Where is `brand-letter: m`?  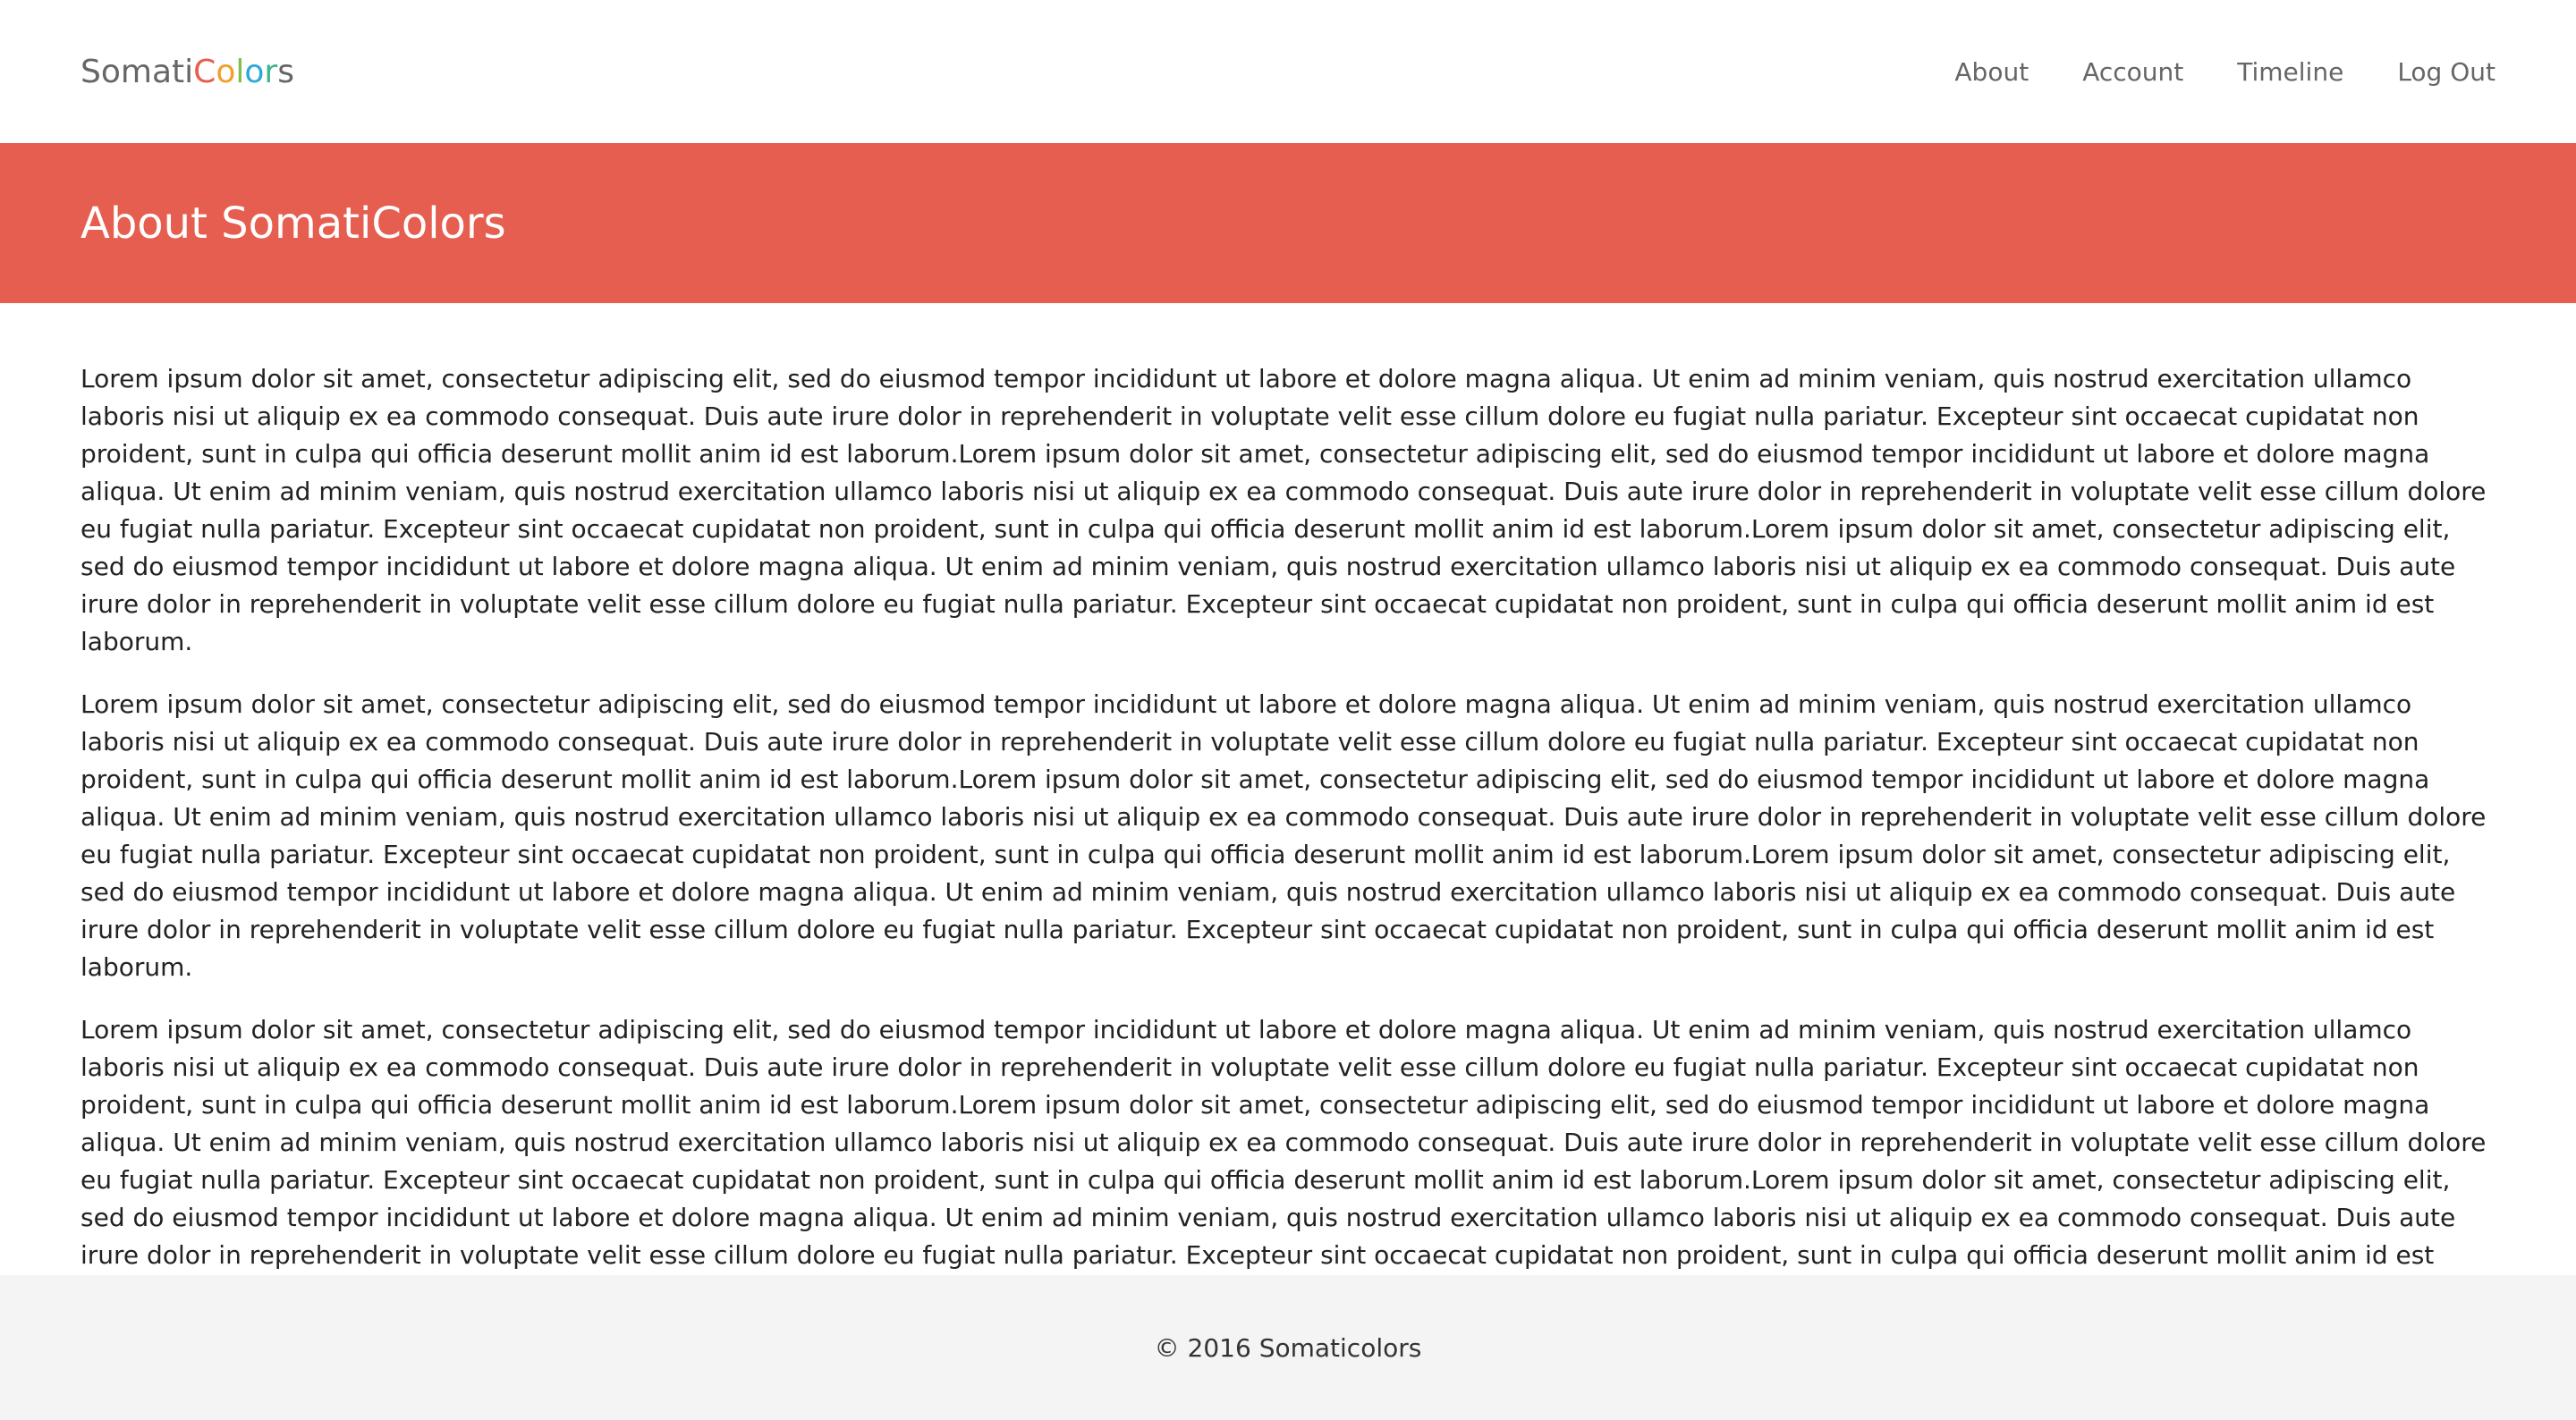 brand-letter: m is located at coordinates (136, 71).